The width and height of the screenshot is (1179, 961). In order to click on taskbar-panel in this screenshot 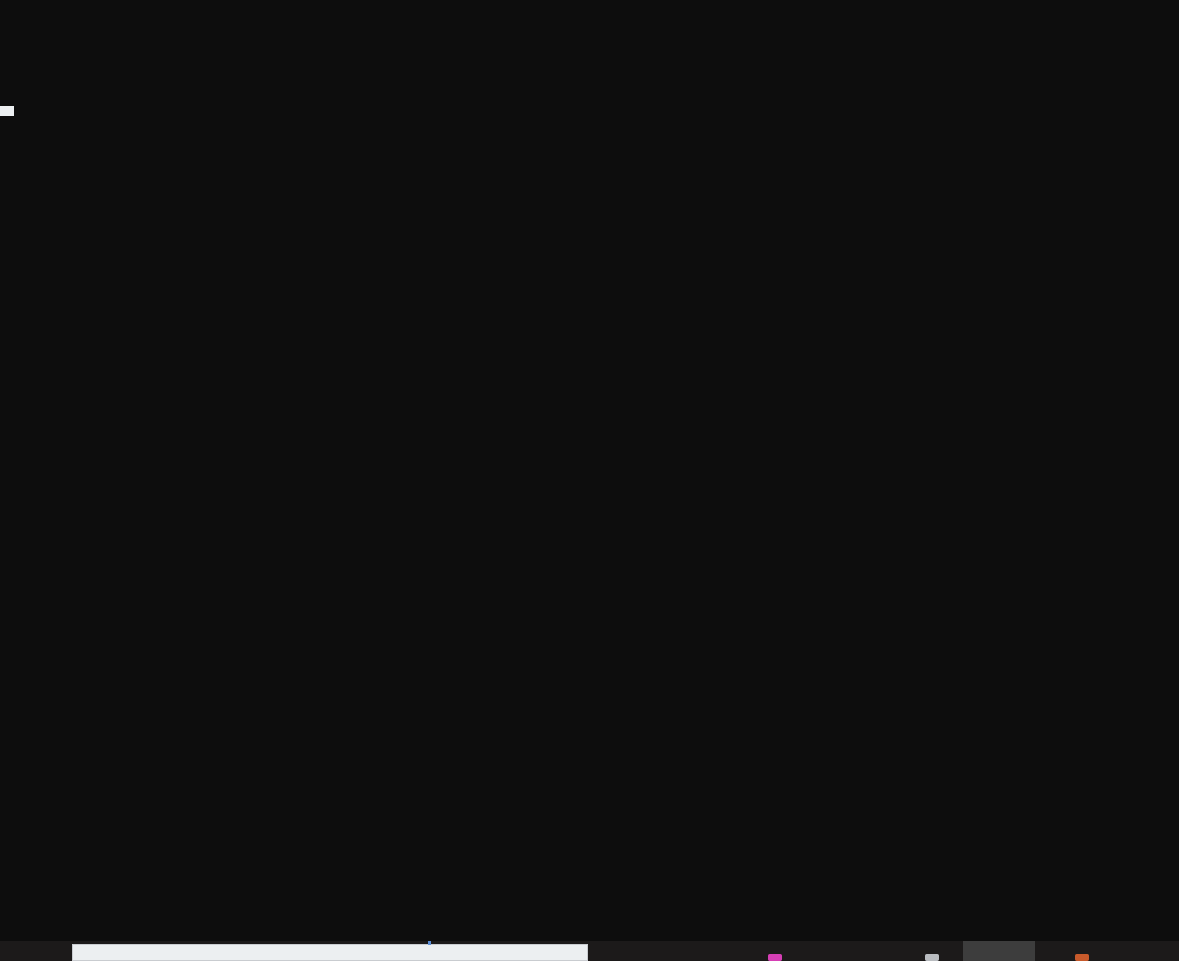, I will do `click(999, 951)`.